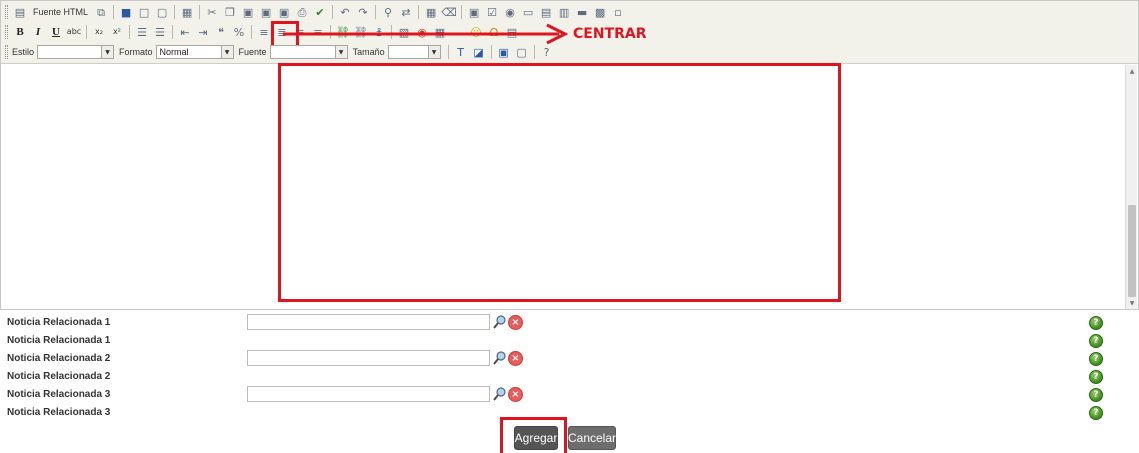 Image resolution: width=1139 pixels, height=453 pixels. Describe the element at coordinates (101, 12) in the screenshot. I see `preview-layout-icon: ⧉` at that location.